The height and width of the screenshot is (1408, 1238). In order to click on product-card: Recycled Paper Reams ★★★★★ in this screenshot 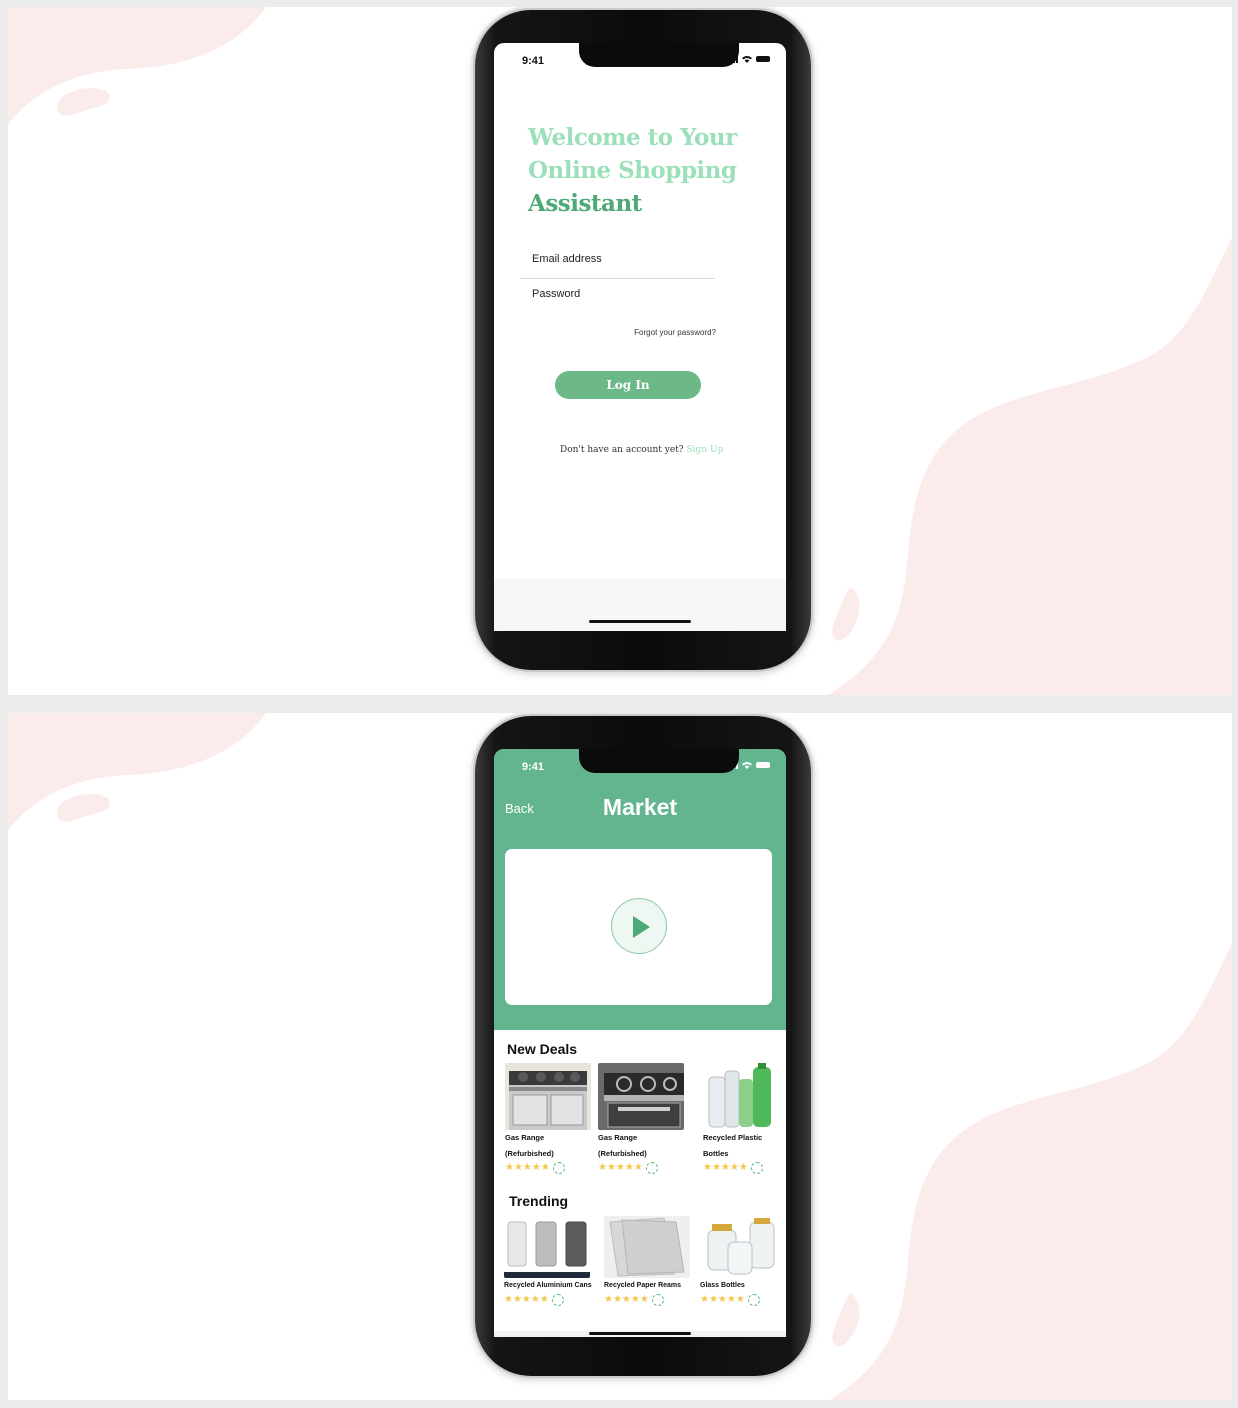, I will do `click(649, 1261)`.